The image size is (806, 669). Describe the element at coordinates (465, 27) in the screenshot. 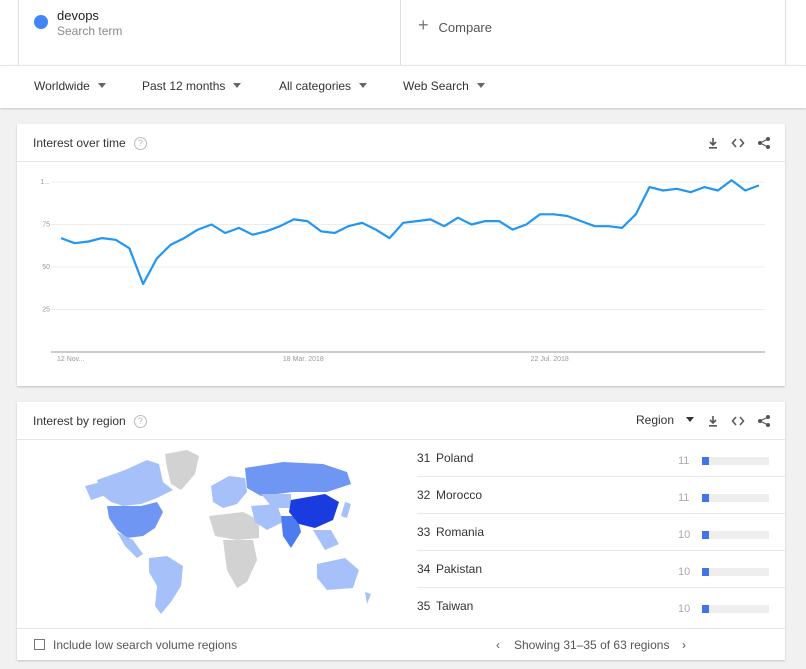

I see `compare-label: Compare` at that location.